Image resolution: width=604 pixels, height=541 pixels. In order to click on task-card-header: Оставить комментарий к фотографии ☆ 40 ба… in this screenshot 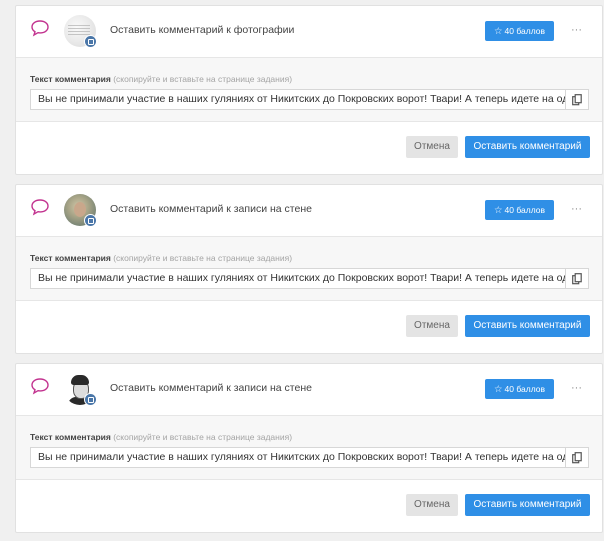, I will do `click(309, 32)`.